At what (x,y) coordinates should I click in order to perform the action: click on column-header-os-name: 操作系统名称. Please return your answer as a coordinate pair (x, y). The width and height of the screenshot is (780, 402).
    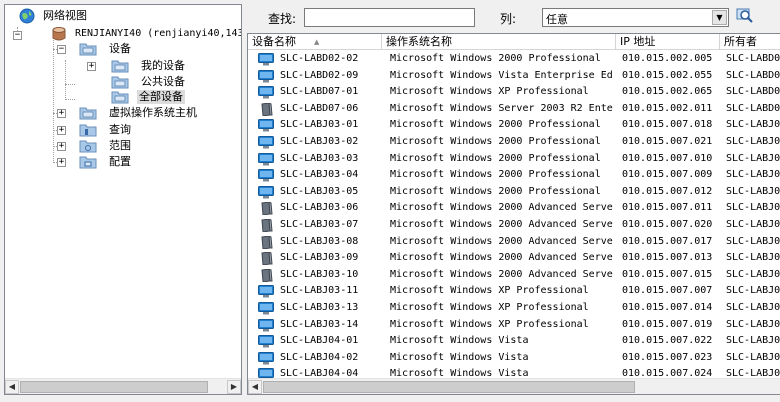
    Looking at the image, I should click on (499, 42).